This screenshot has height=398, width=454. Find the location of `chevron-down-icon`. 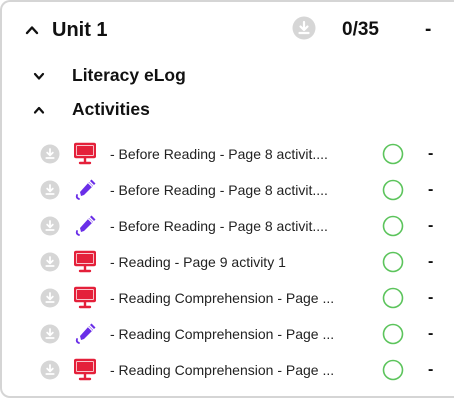

chevron-down-icon is located at coordinates (39, 76).